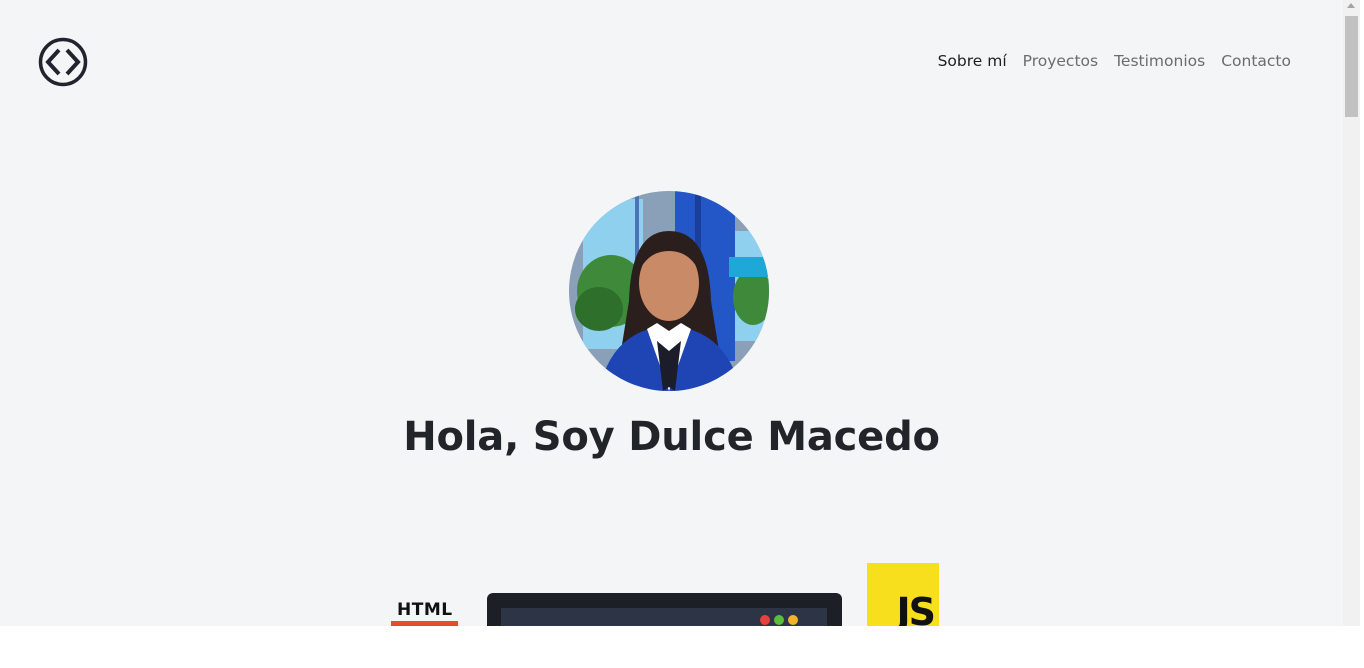 The image size is (1364, 668). What do you see at coordinates (664, 609) in the screenshot?
I see `laptop-illustration` at bounding box center [664, 609].